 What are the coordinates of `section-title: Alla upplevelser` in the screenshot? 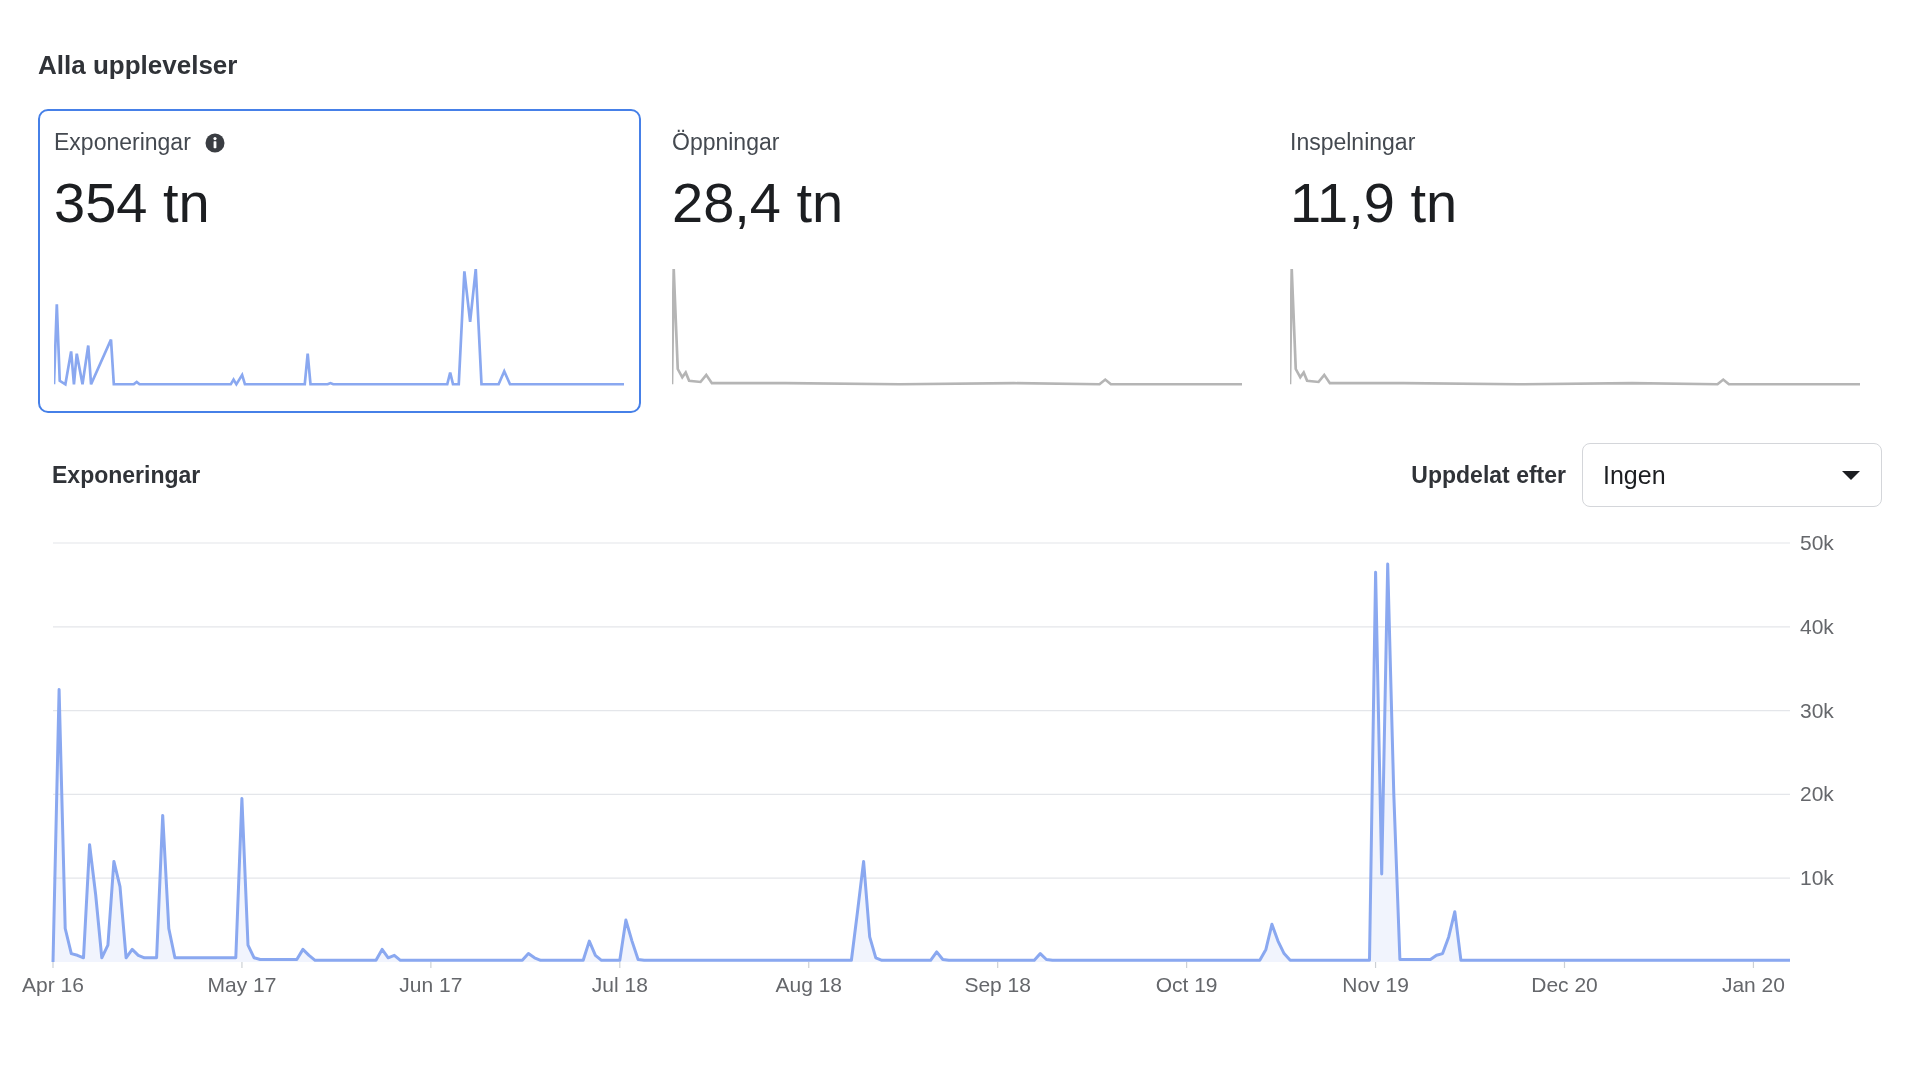 It's located at (138, 65).